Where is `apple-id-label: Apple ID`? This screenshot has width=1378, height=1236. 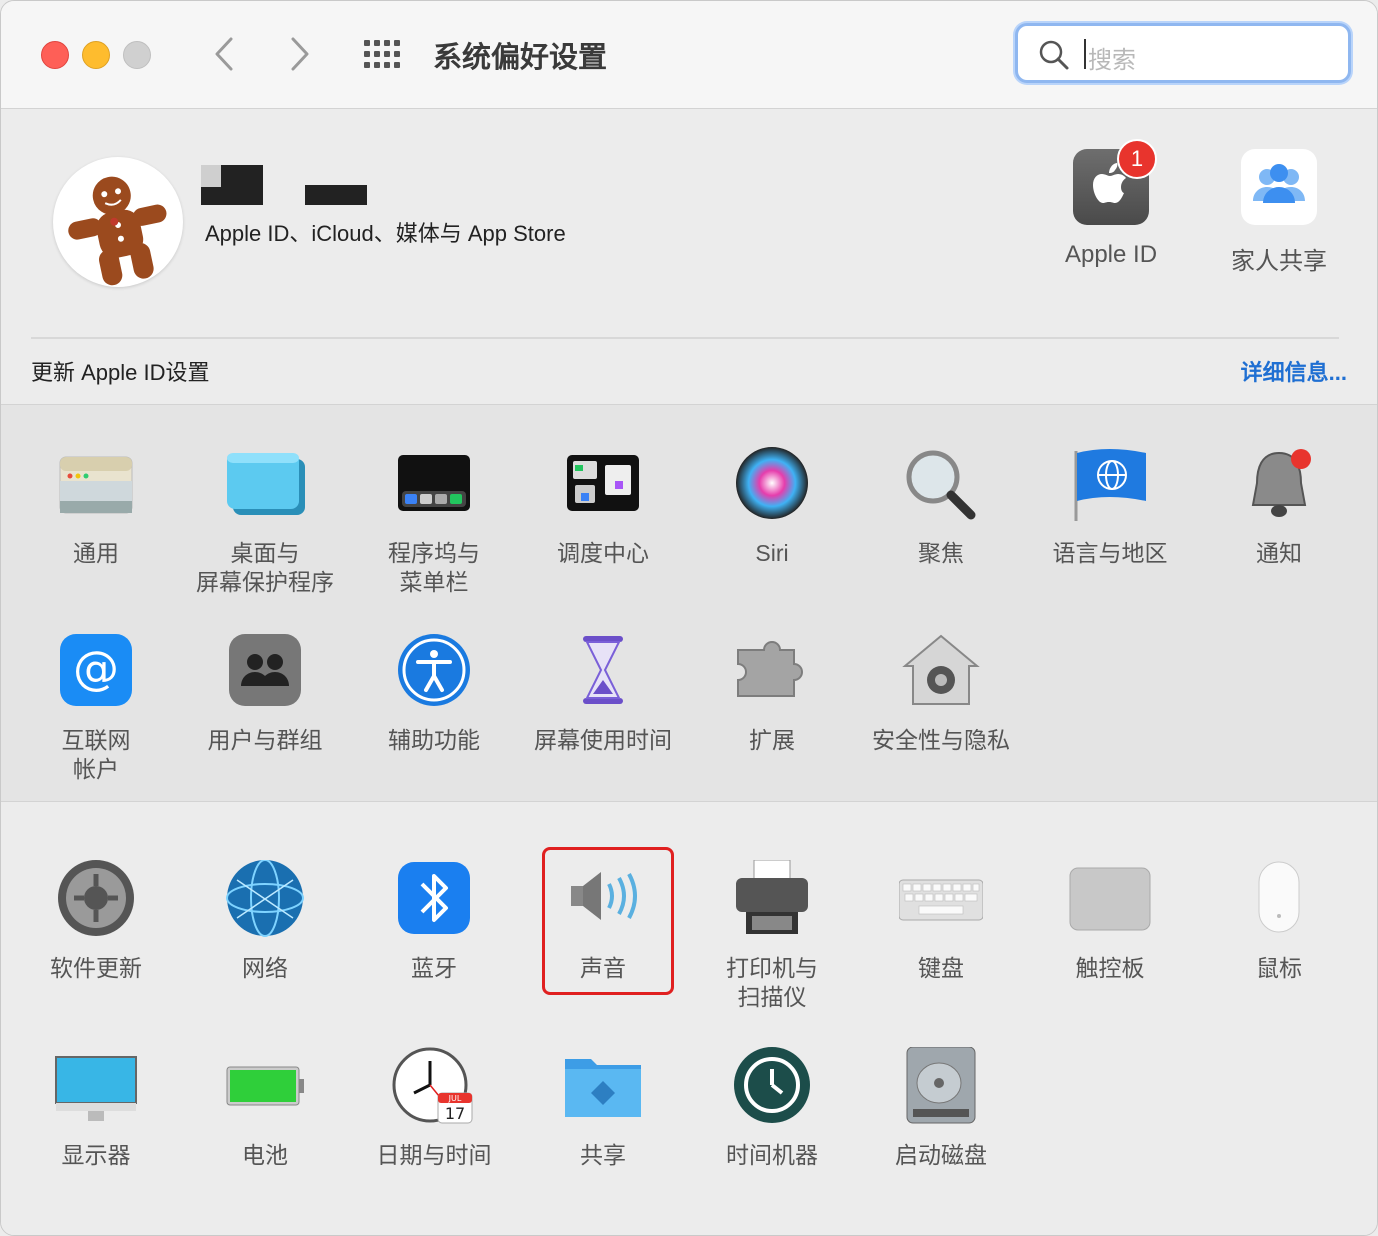
apple-id-label: Apple ID is located at coordinates (1111, 254).